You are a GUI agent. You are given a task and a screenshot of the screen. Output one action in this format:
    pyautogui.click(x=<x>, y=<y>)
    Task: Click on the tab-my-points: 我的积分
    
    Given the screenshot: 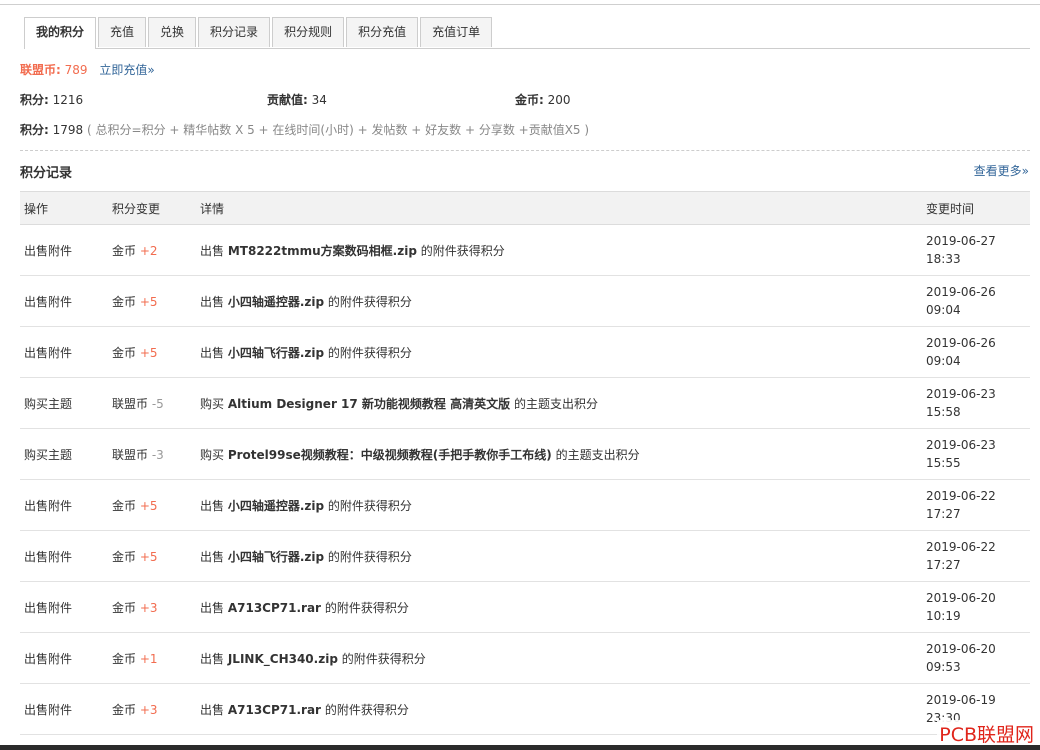 What is the action you would take?
    pyautogui.click(x=60, y=33)
    